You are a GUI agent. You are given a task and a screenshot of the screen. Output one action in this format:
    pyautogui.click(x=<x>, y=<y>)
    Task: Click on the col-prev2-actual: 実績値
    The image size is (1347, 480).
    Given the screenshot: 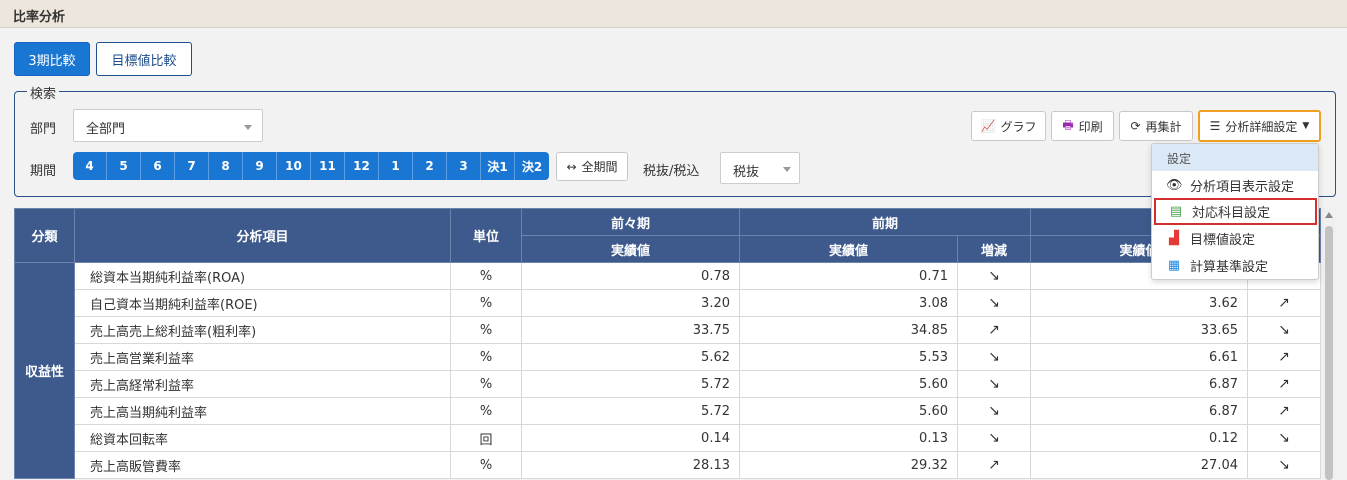 What is the action you would take?
    pyautogui.click(x=630, y=249)
    